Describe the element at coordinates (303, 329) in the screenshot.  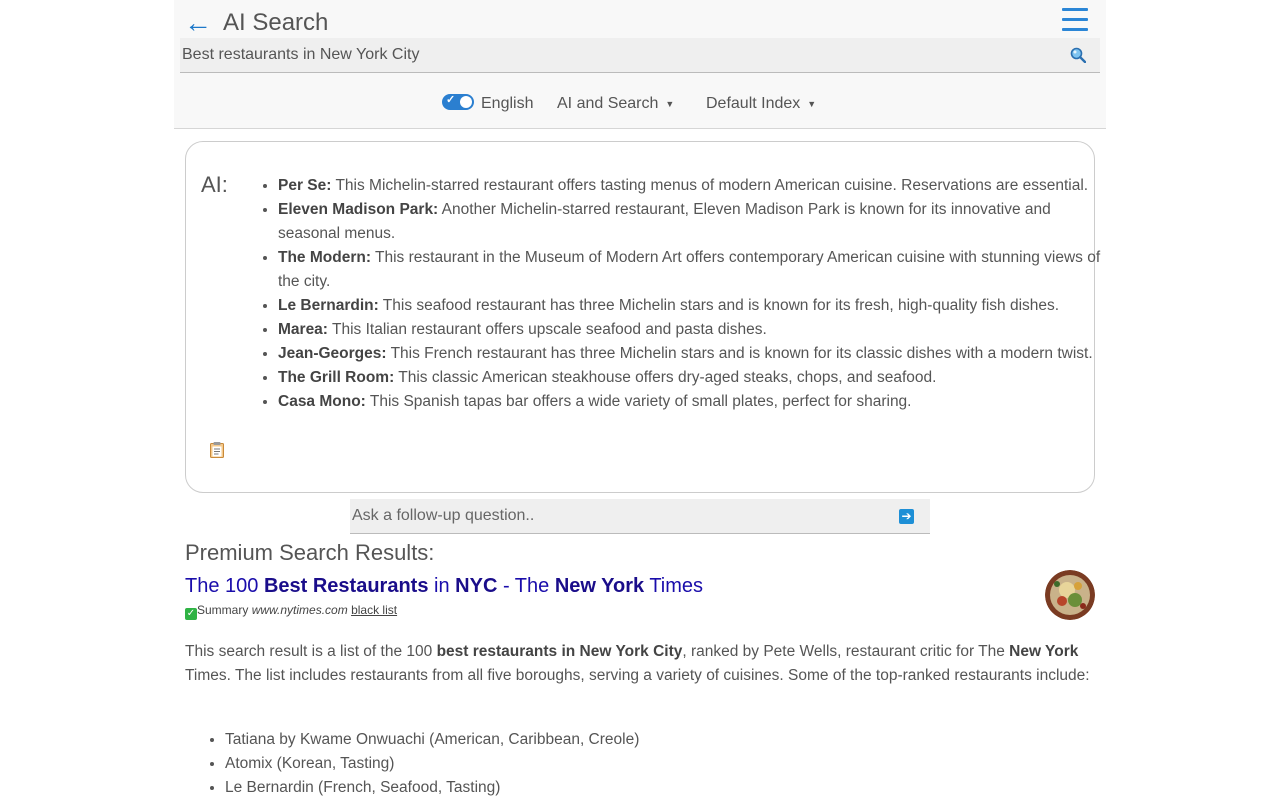
I see `restaurant-name: Marea:` at that location.